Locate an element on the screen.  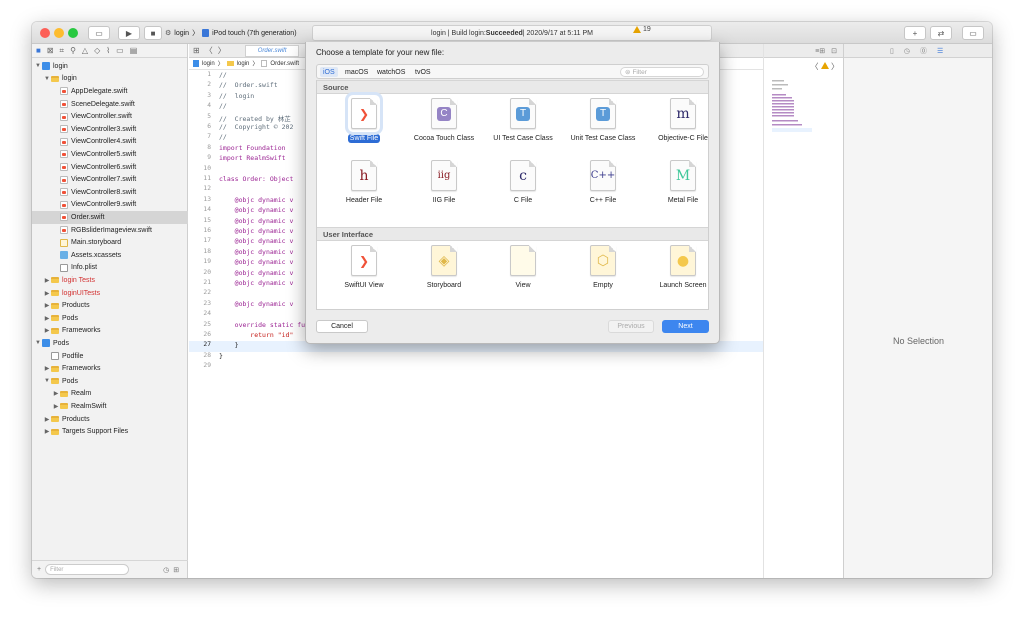
warning-indicator: 19 is located at coordinates (642, 29).